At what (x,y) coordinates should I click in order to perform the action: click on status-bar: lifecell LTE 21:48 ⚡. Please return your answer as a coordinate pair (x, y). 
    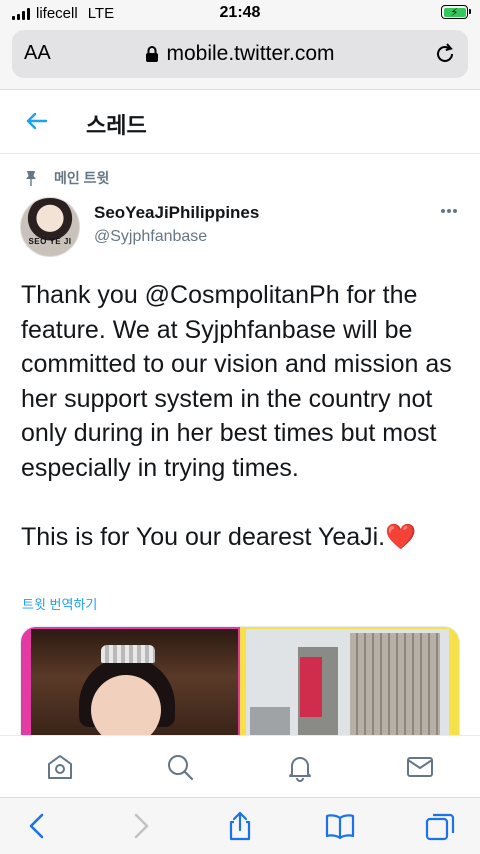
    Looking at the image, I should click on (240, 13).